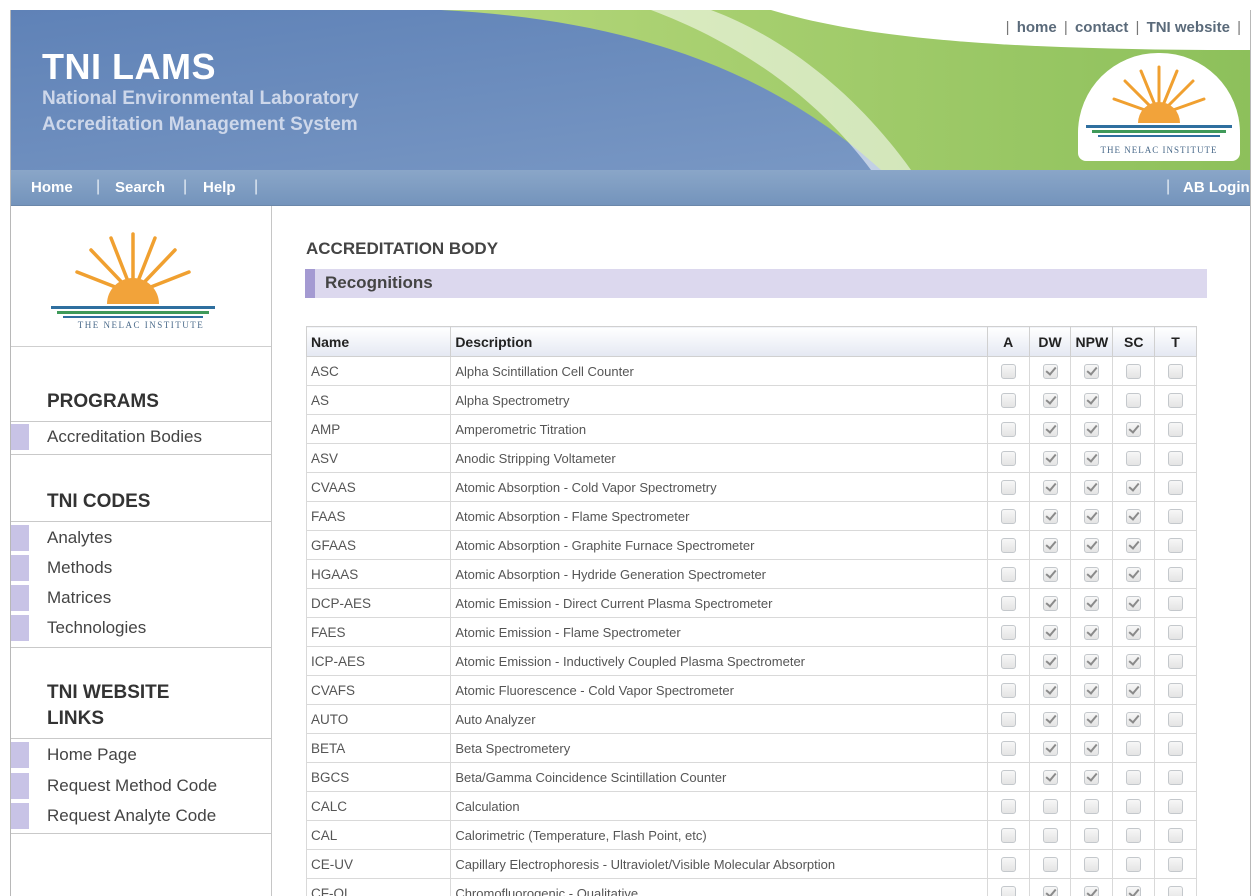  What do you see at coordinates (1101, 27) in the screenshot?
I see `top-link-contact: contact` at bounding box center [1101, 27].